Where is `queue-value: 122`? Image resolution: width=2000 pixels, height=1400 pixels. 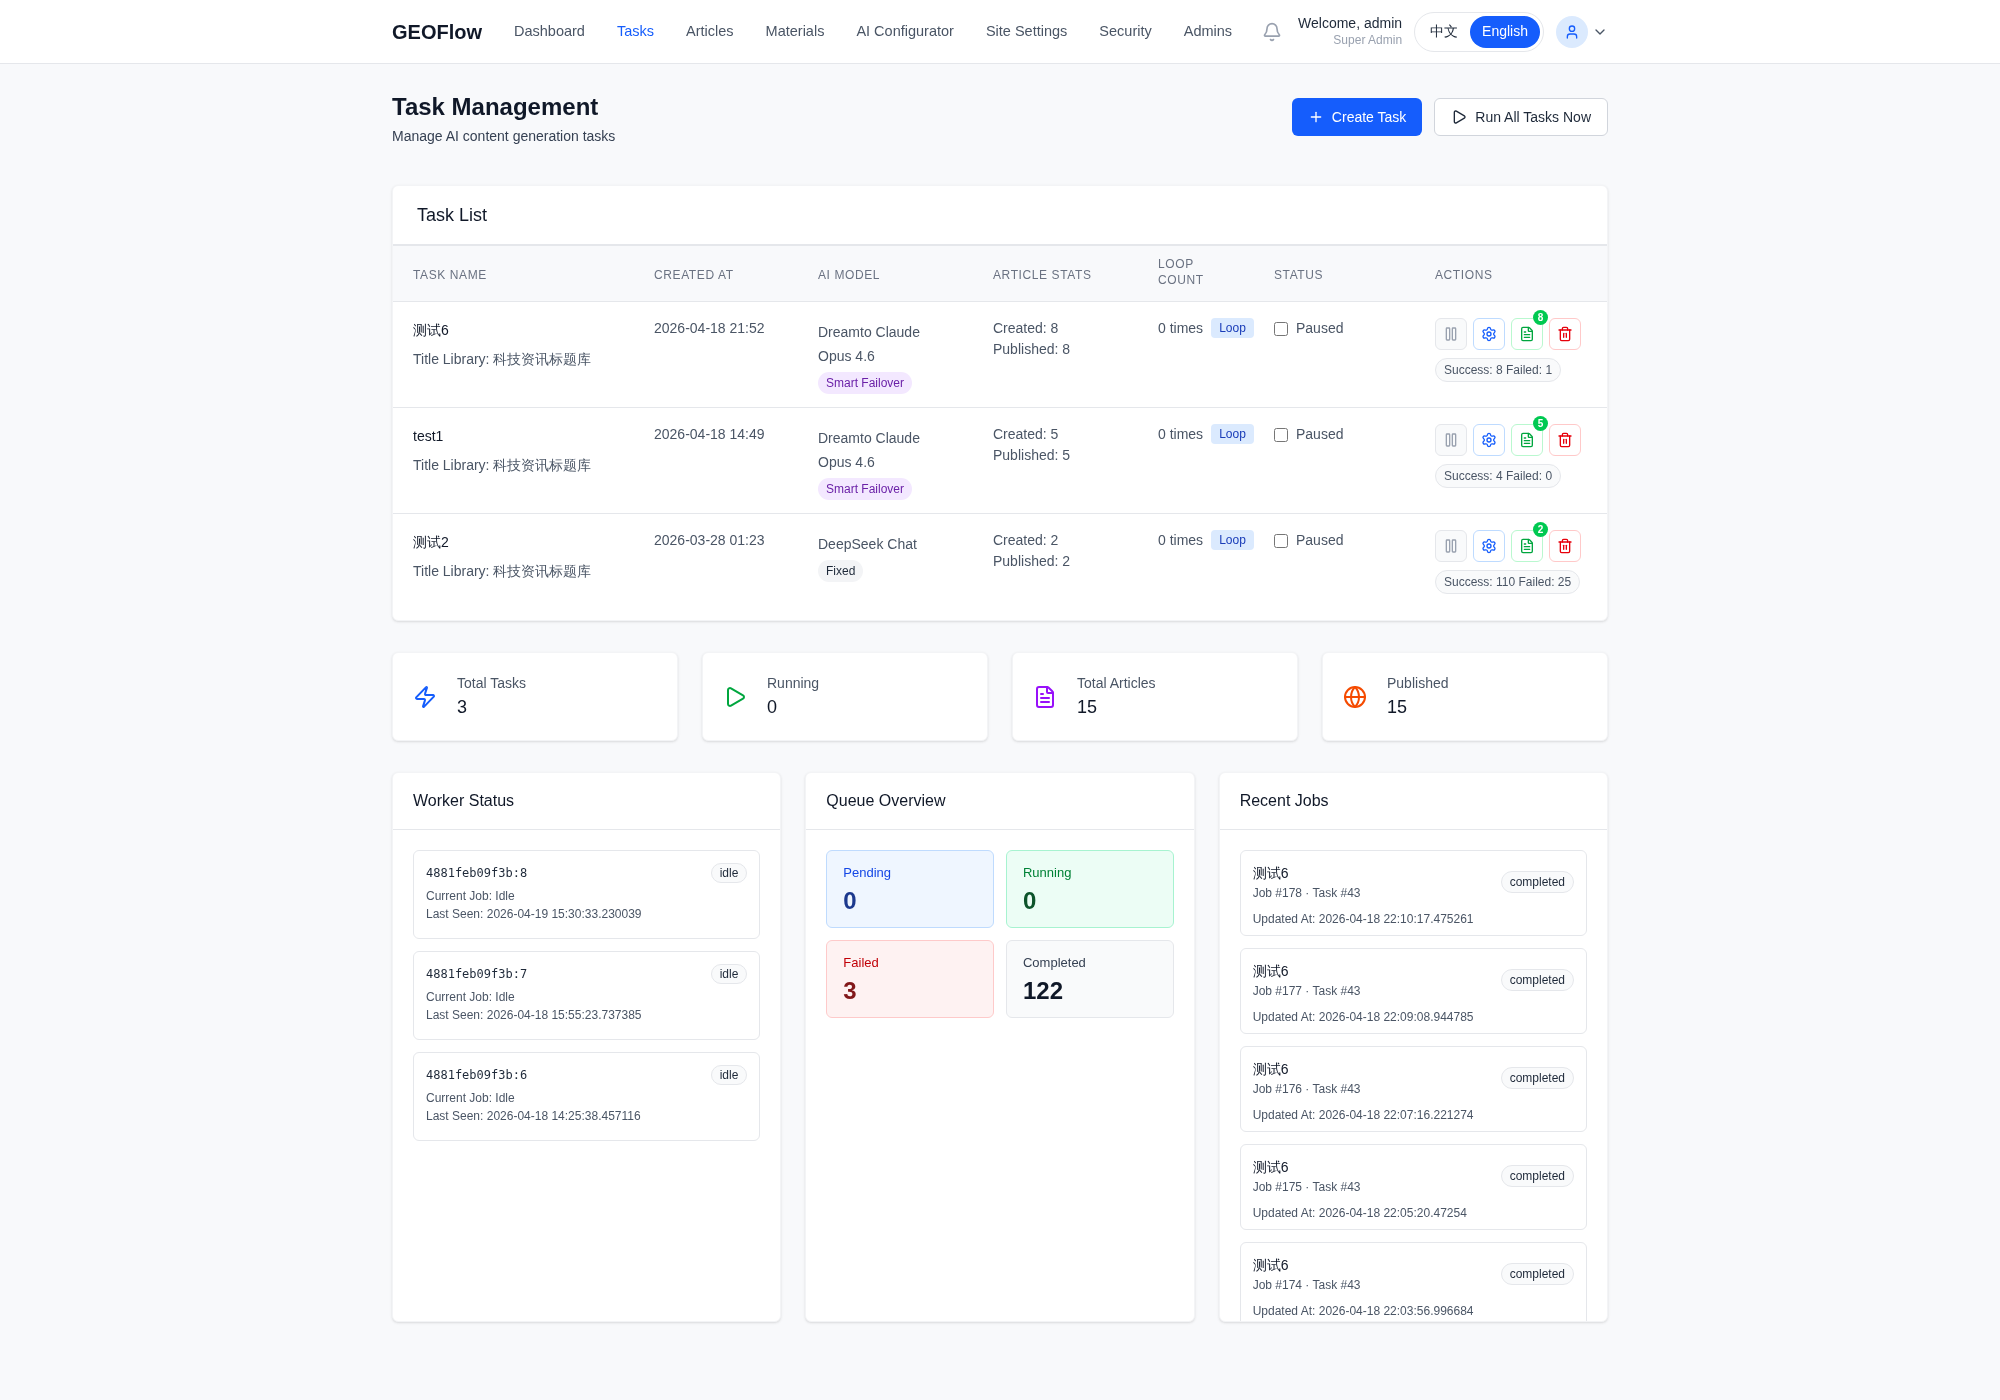 queue-value: 122 is located at coordinates (1044, 990).